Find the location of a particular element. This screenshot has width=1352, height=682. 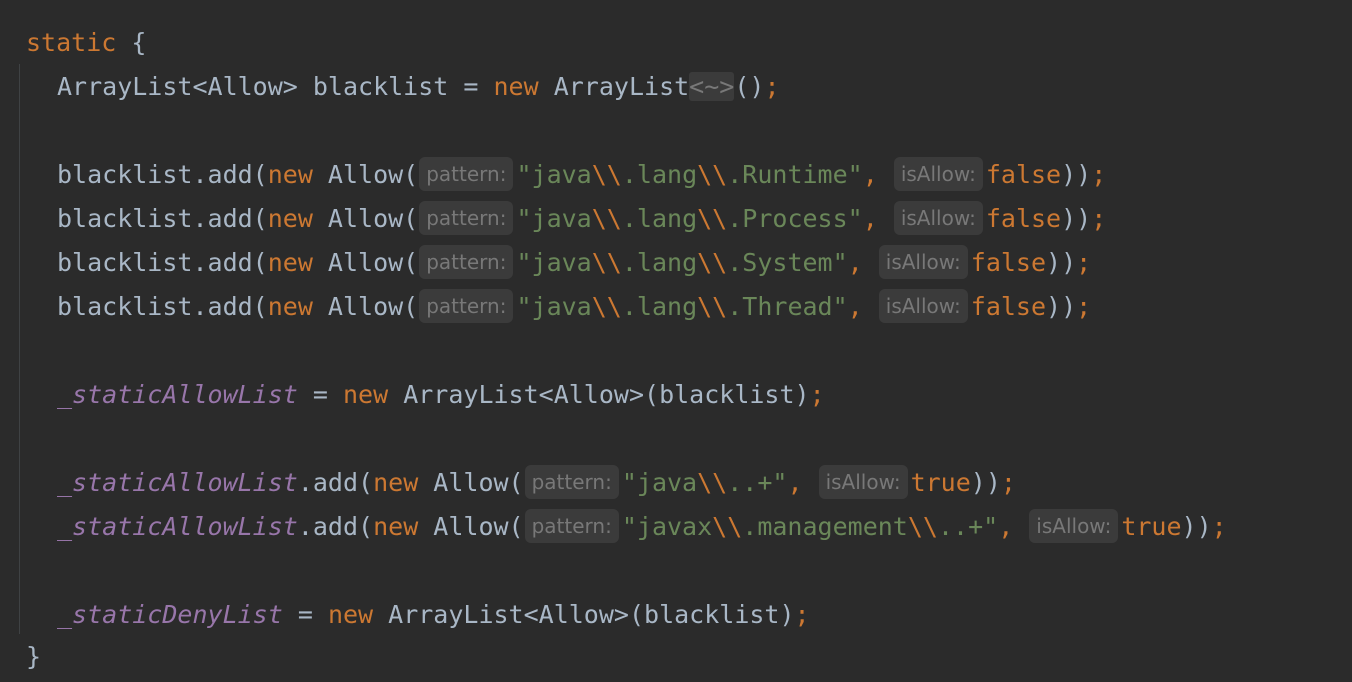

static-field: _staticDenyList is located at coordinates (170, 614).